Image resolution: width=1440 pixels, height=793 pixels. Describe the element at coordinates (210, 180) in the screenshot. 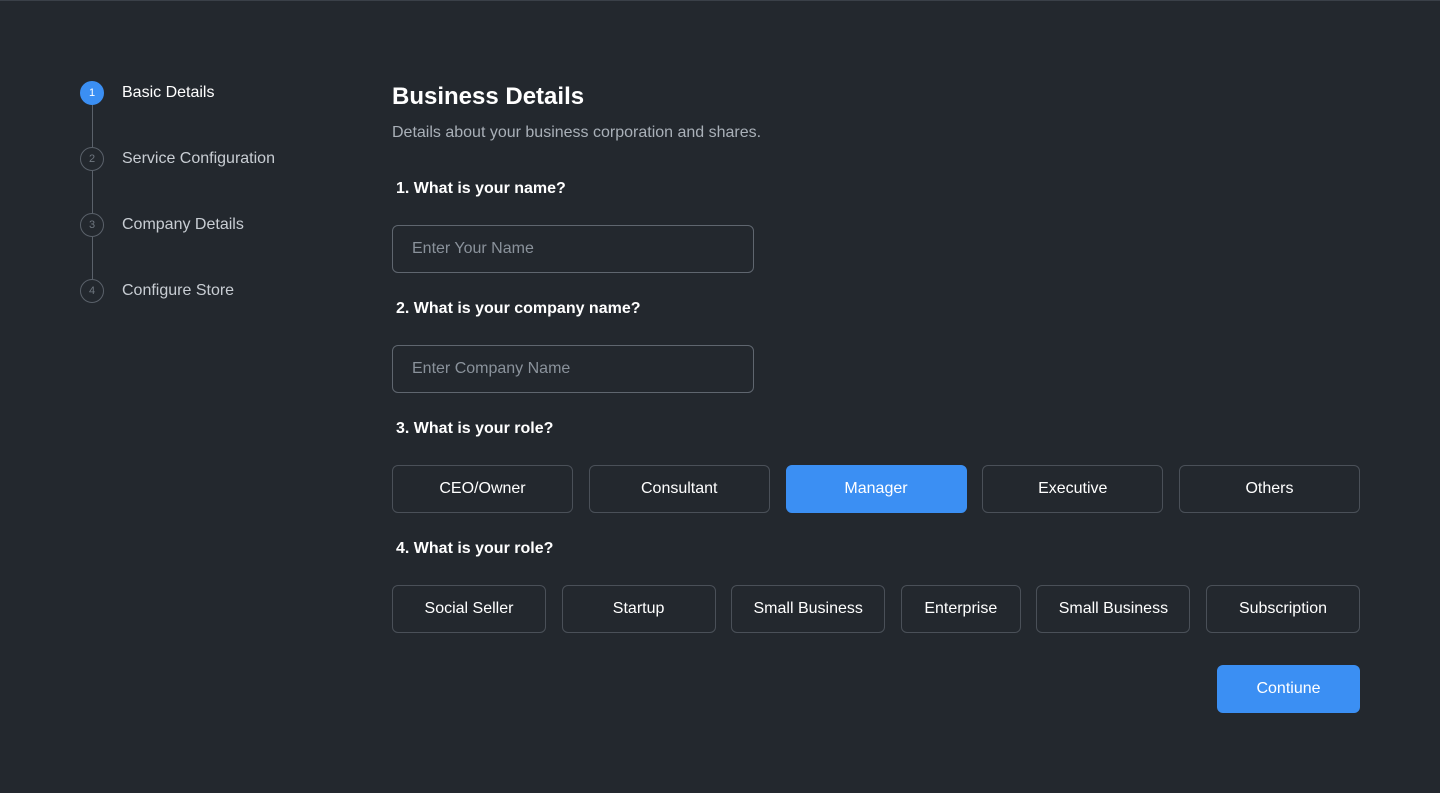

I see `step-service-configuration: 2 Service Configuration` at that location.